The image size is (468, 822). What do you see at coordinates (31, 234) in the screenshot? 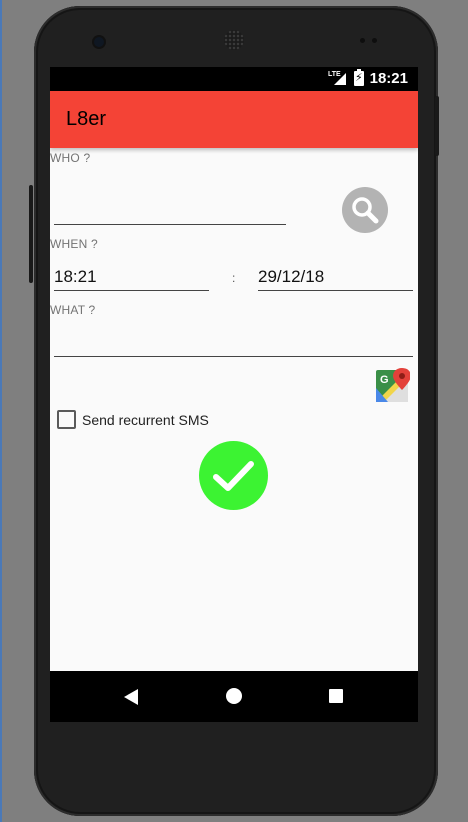
I see `volume-button` at bounding box center [31, 234].